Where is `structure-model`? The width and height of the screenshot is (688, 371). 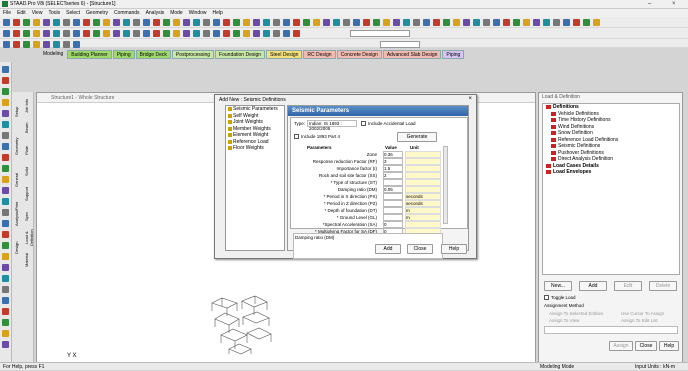 structure-model is located at coordinates (242, 324).